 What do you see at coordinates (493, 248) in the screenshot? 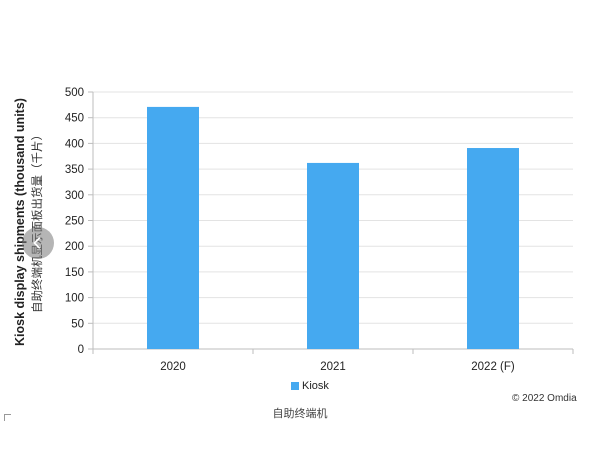
I see `bar-2022-F` at bounding box center [493, 248].